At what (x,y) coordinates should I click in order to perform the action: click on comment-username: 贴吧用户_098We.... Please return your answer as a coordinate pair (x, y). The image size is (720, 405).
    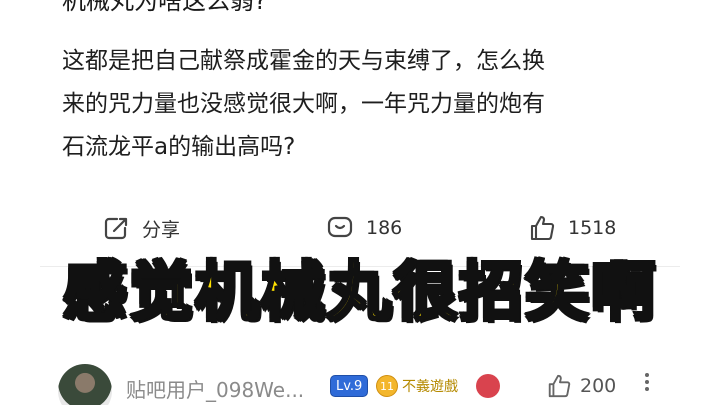
    Looking at the image, I should click on (215, 388).